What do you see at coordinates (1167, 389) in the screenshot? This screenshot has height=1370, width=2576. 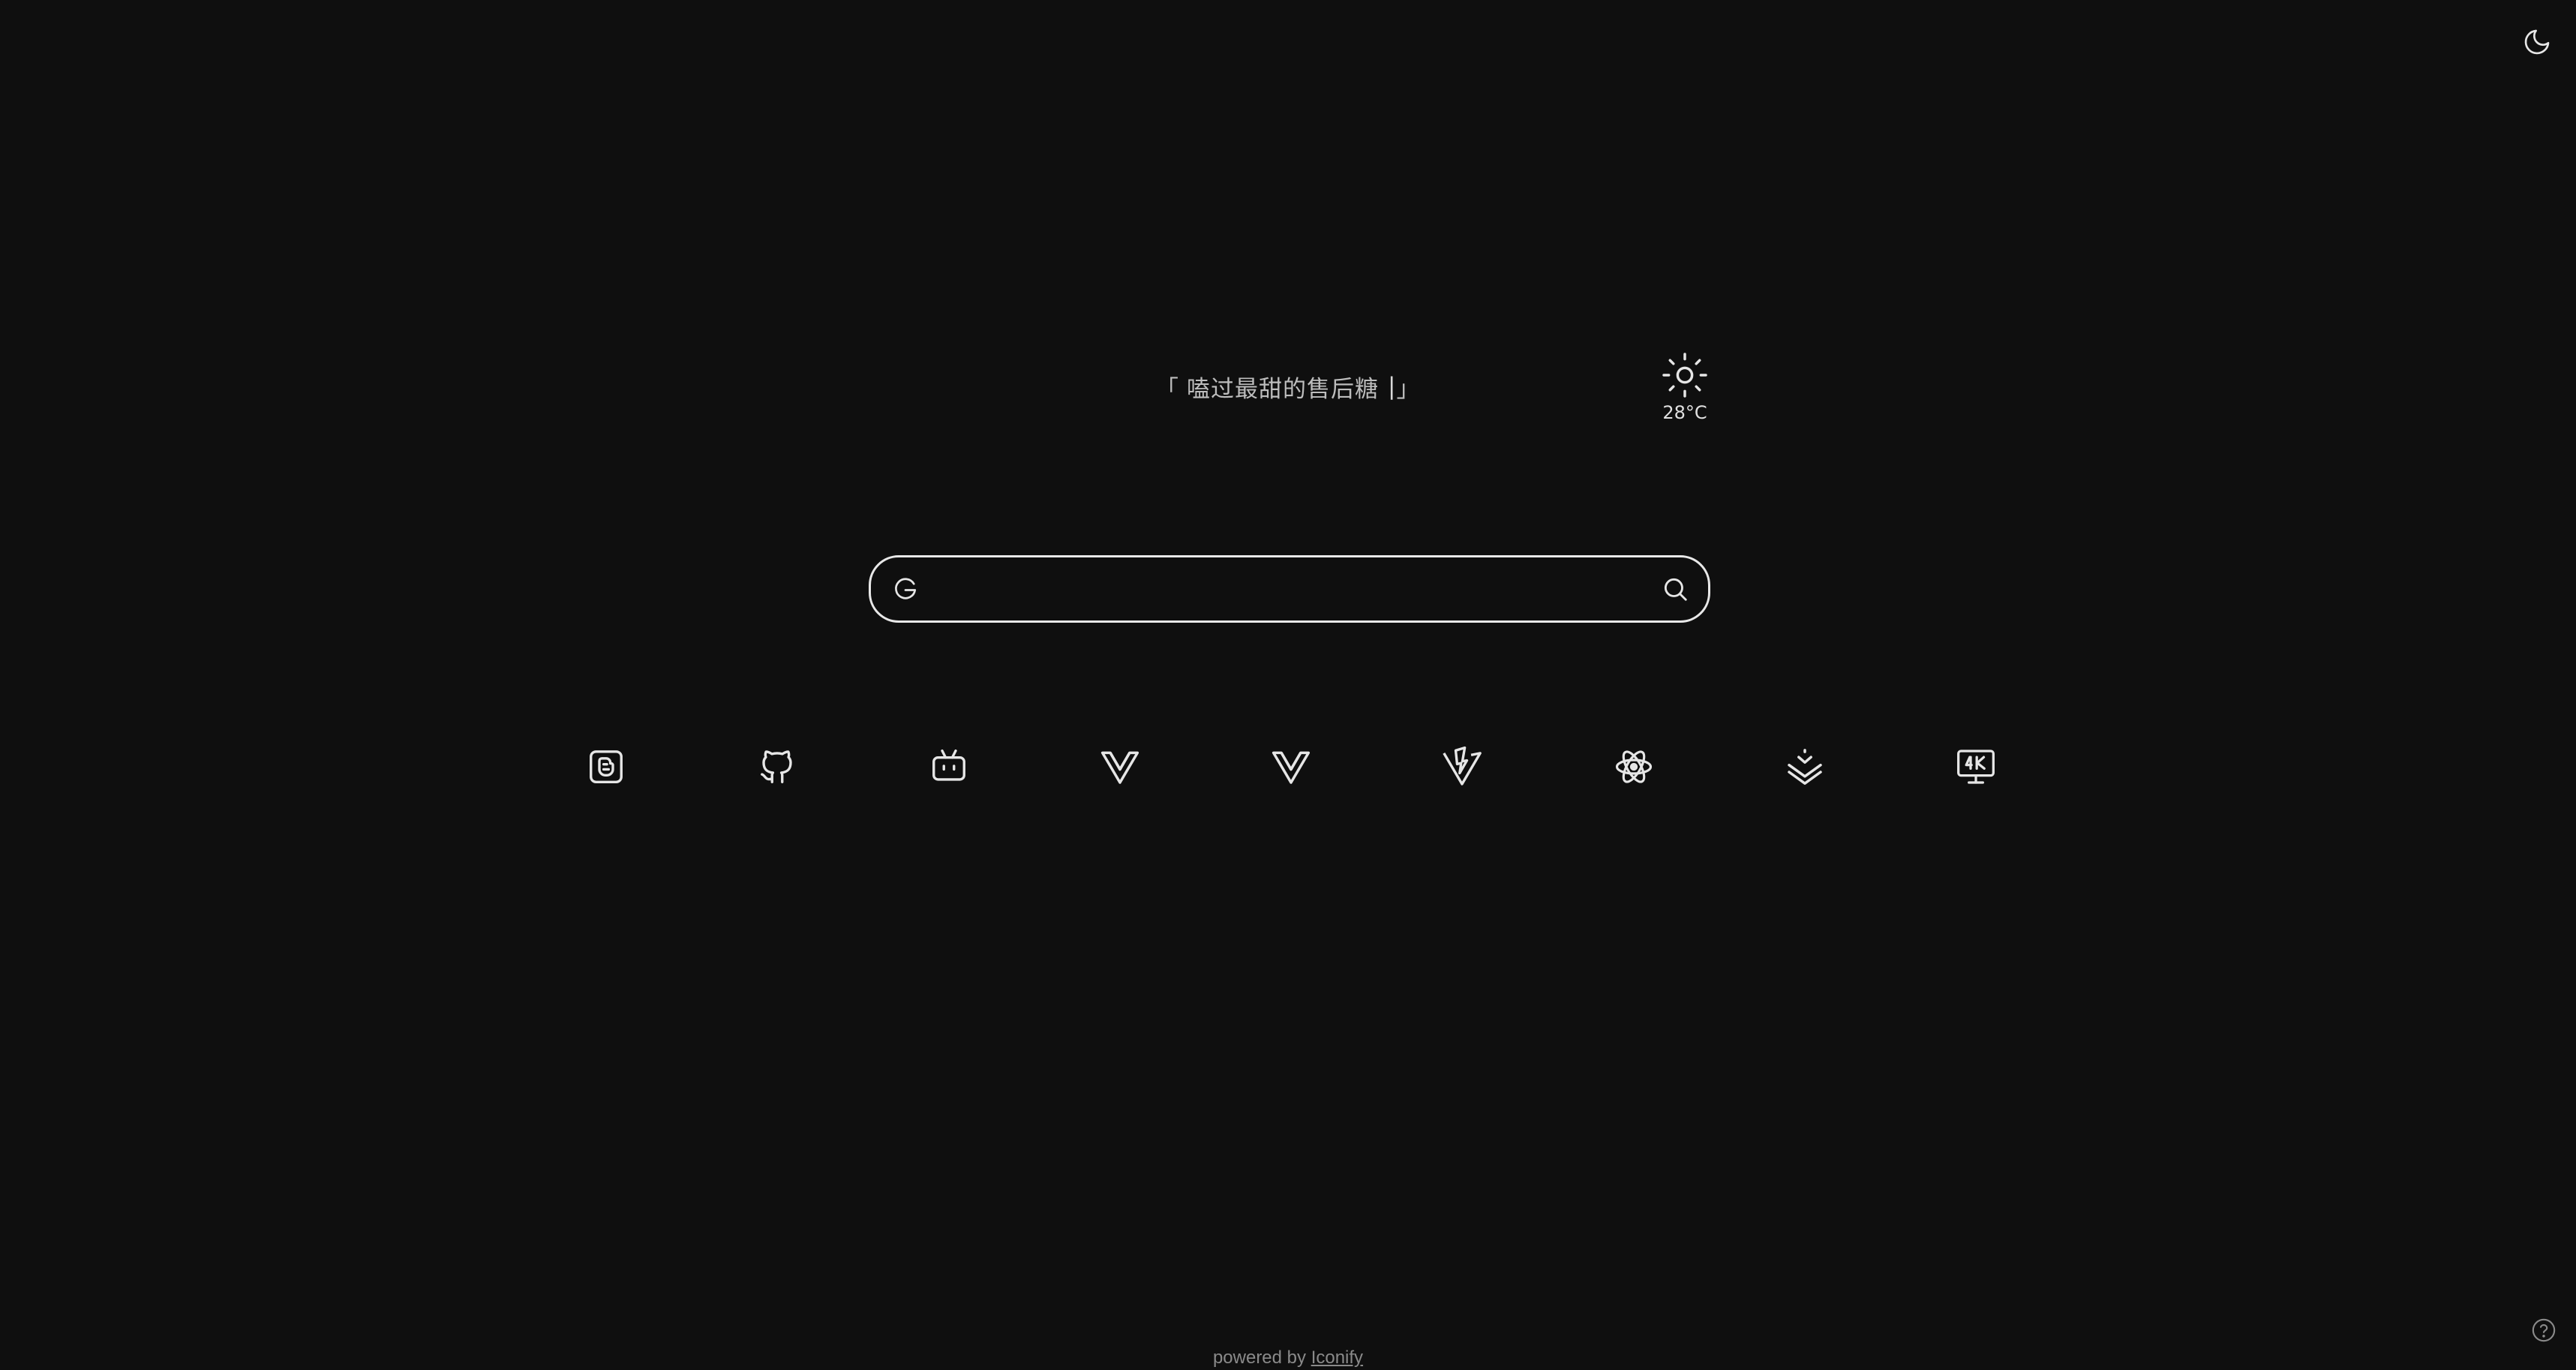 I see `quote-open-bracket: 「` at bounding box center [1167, 389].